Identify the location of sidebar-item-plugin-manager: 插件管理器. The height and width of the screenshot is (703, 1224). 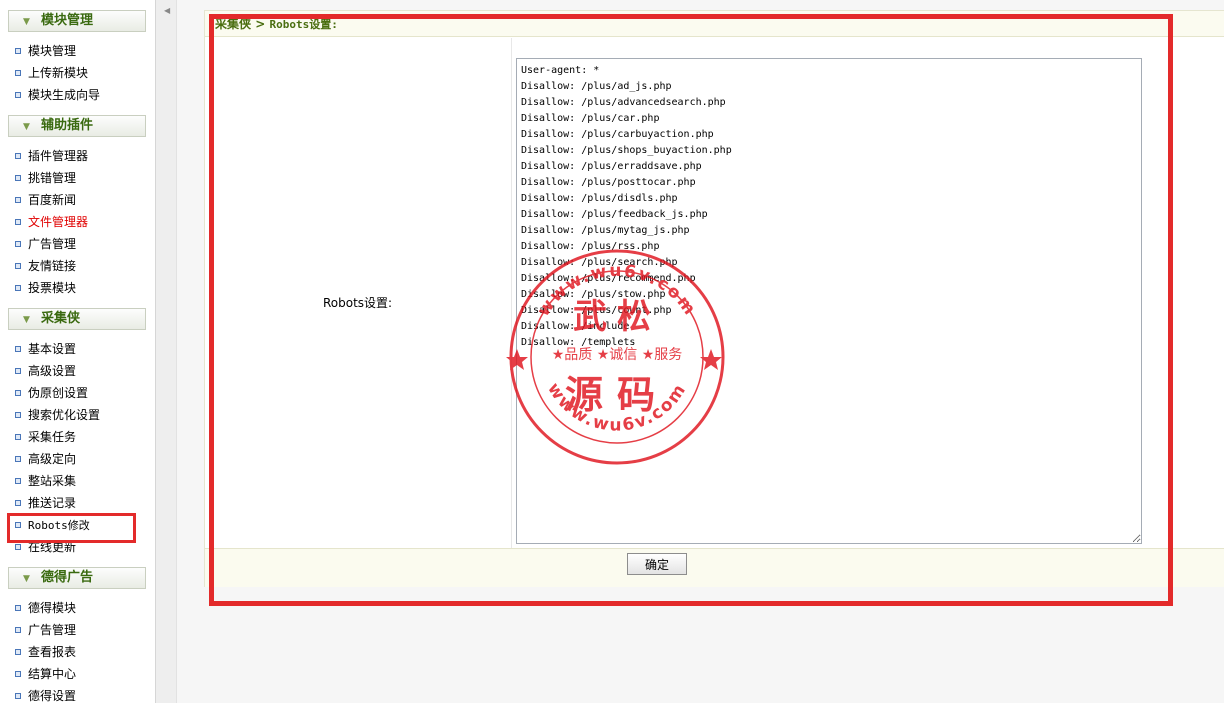
(51, 156).